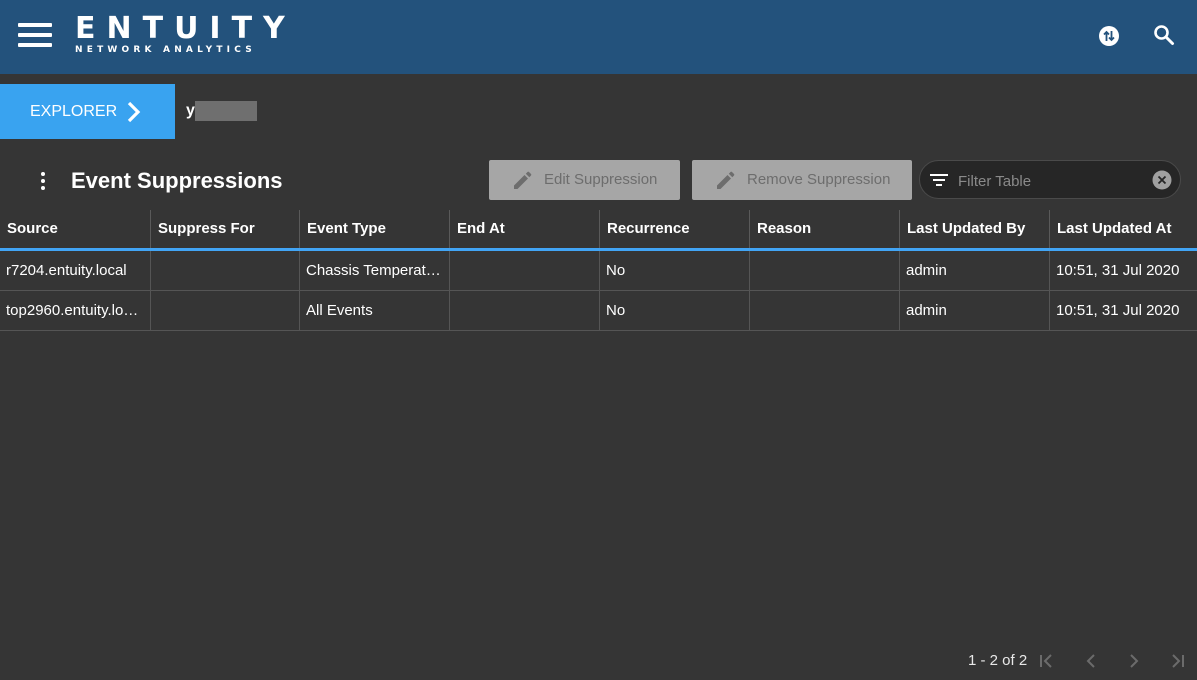  Describe the element at coordinates (74, 111) in the screenshot. I see `explorer-label: EXPLORER` at that location.